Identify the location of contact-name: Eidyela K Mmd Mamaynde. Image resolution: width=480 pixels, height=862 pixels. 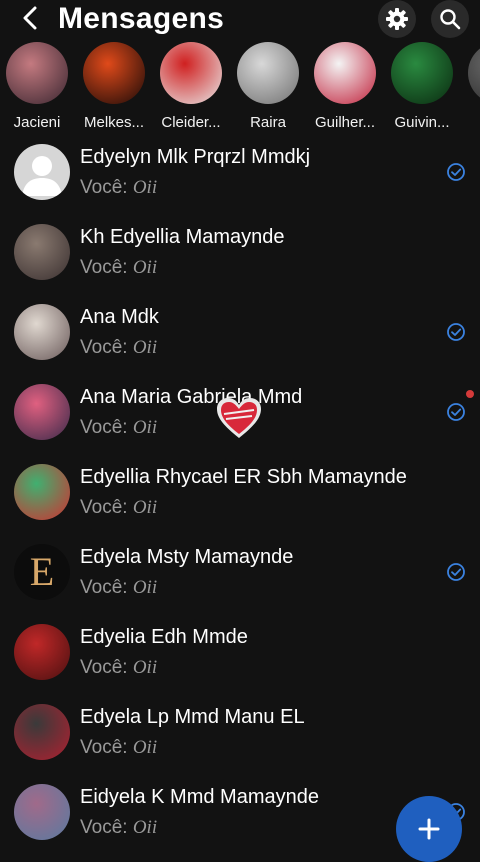
(199, 797).